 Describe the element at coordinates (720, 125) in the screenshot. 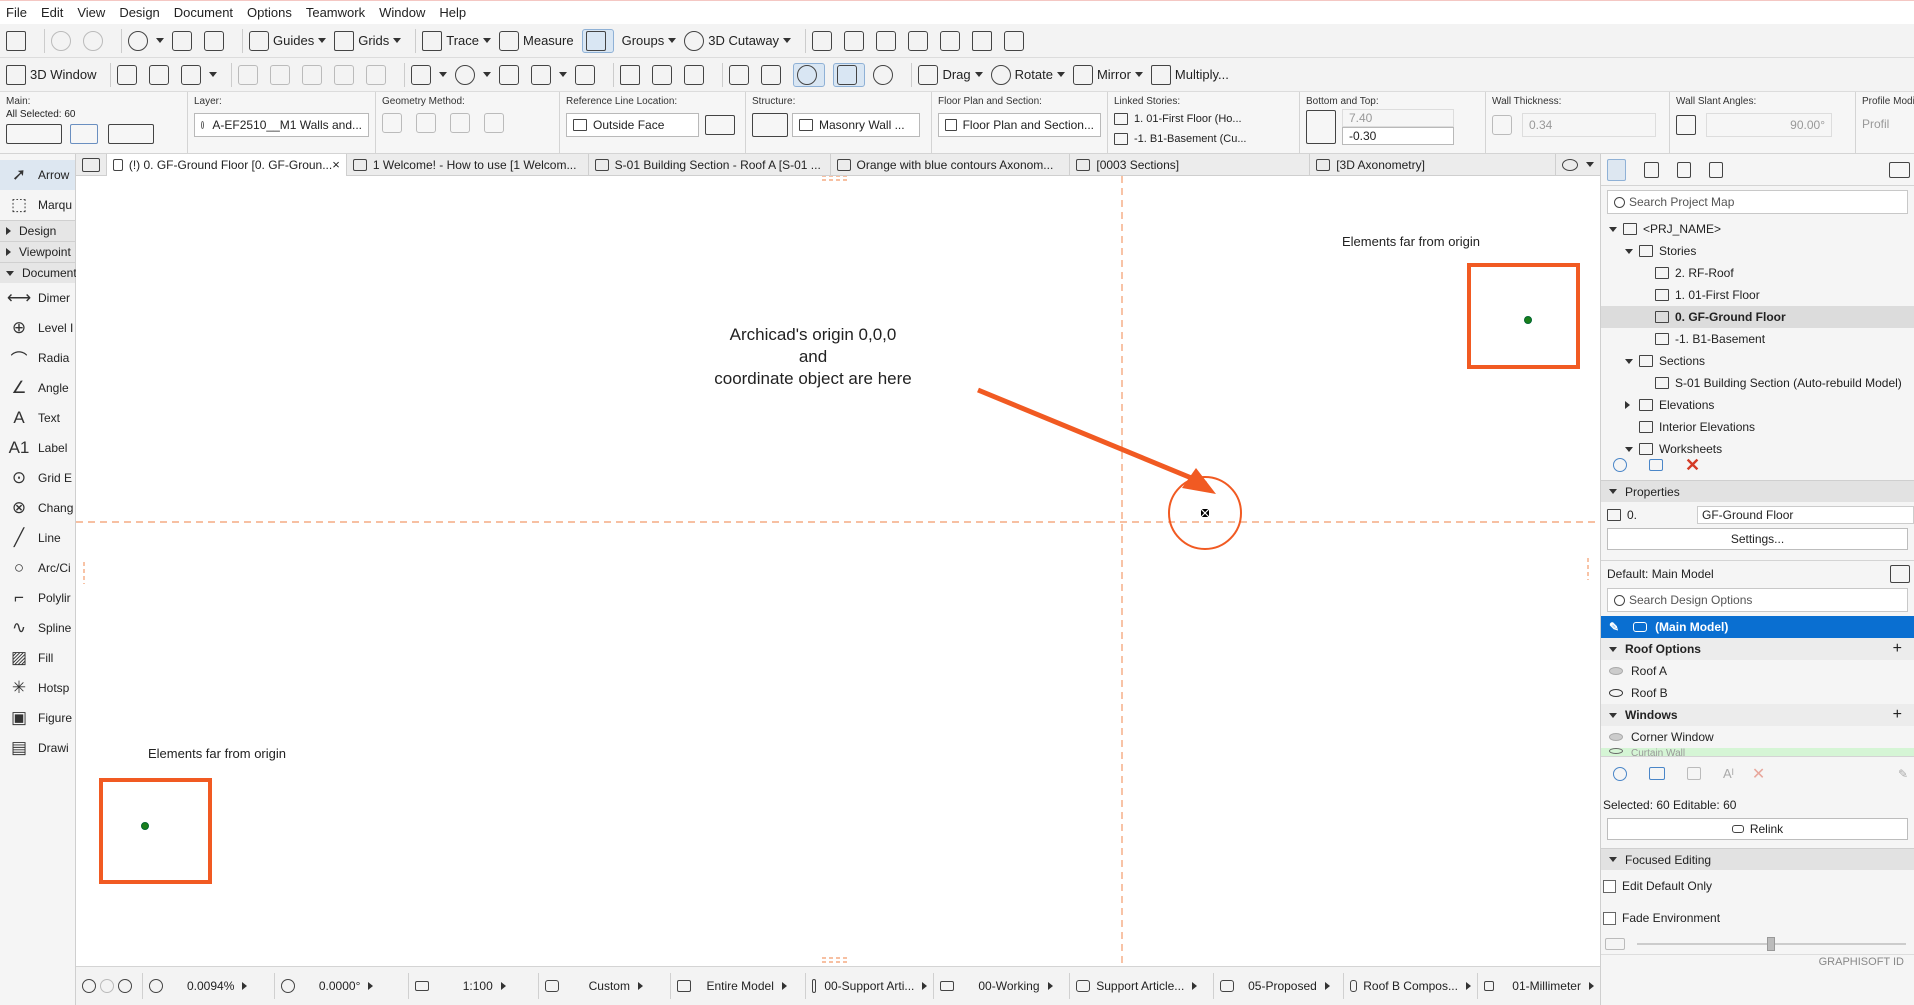

I see `flip-refline-button` at that location.